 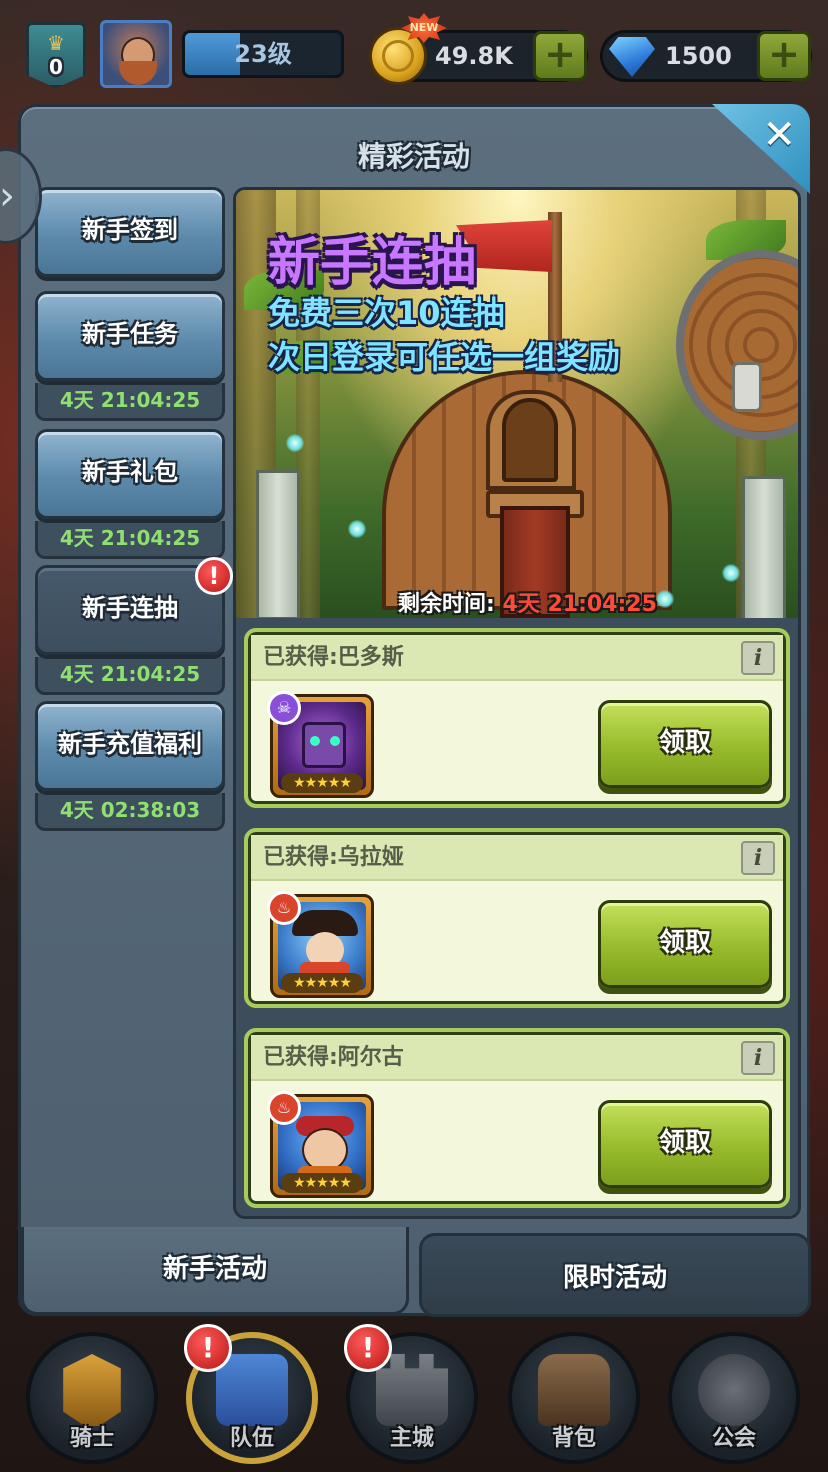 What do you see at coordinates (333, 657) in the screenshot?
I see `reward-title: 已获得:巴多斯` at bounding box center [333, 657].